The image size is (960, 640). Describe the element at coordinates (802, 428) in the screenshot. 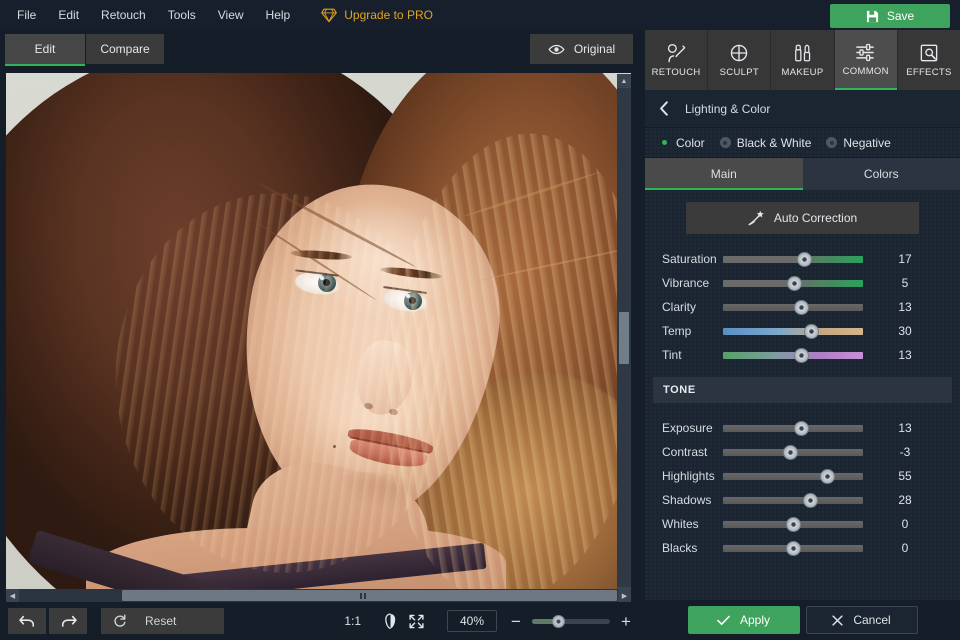

I see `slider-handle-exposure` at that location.